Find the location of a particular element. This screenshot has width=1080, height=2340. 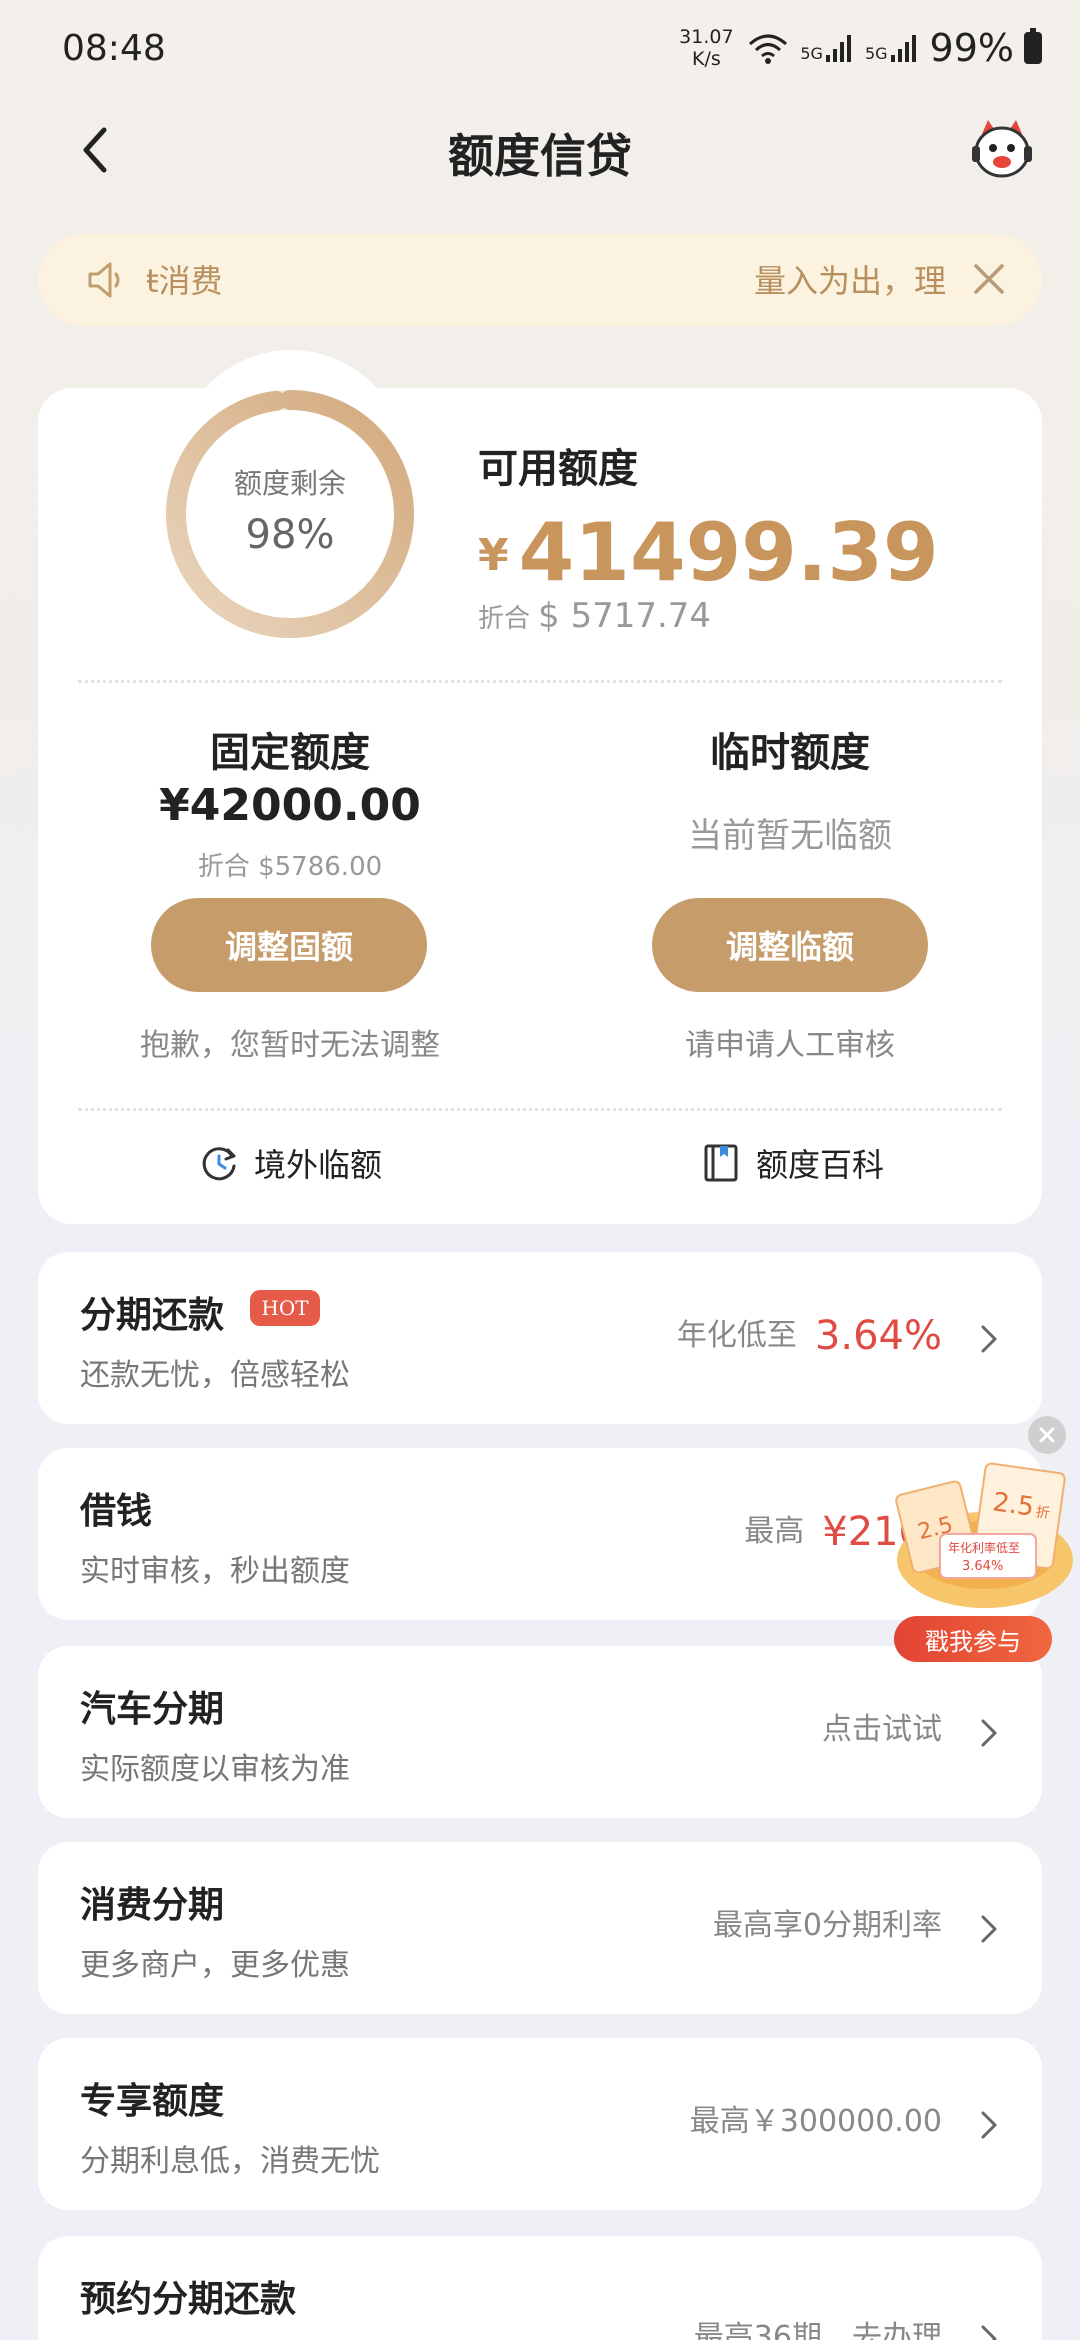

product-title: 专享额度 is located at coordinates (152, 2101).